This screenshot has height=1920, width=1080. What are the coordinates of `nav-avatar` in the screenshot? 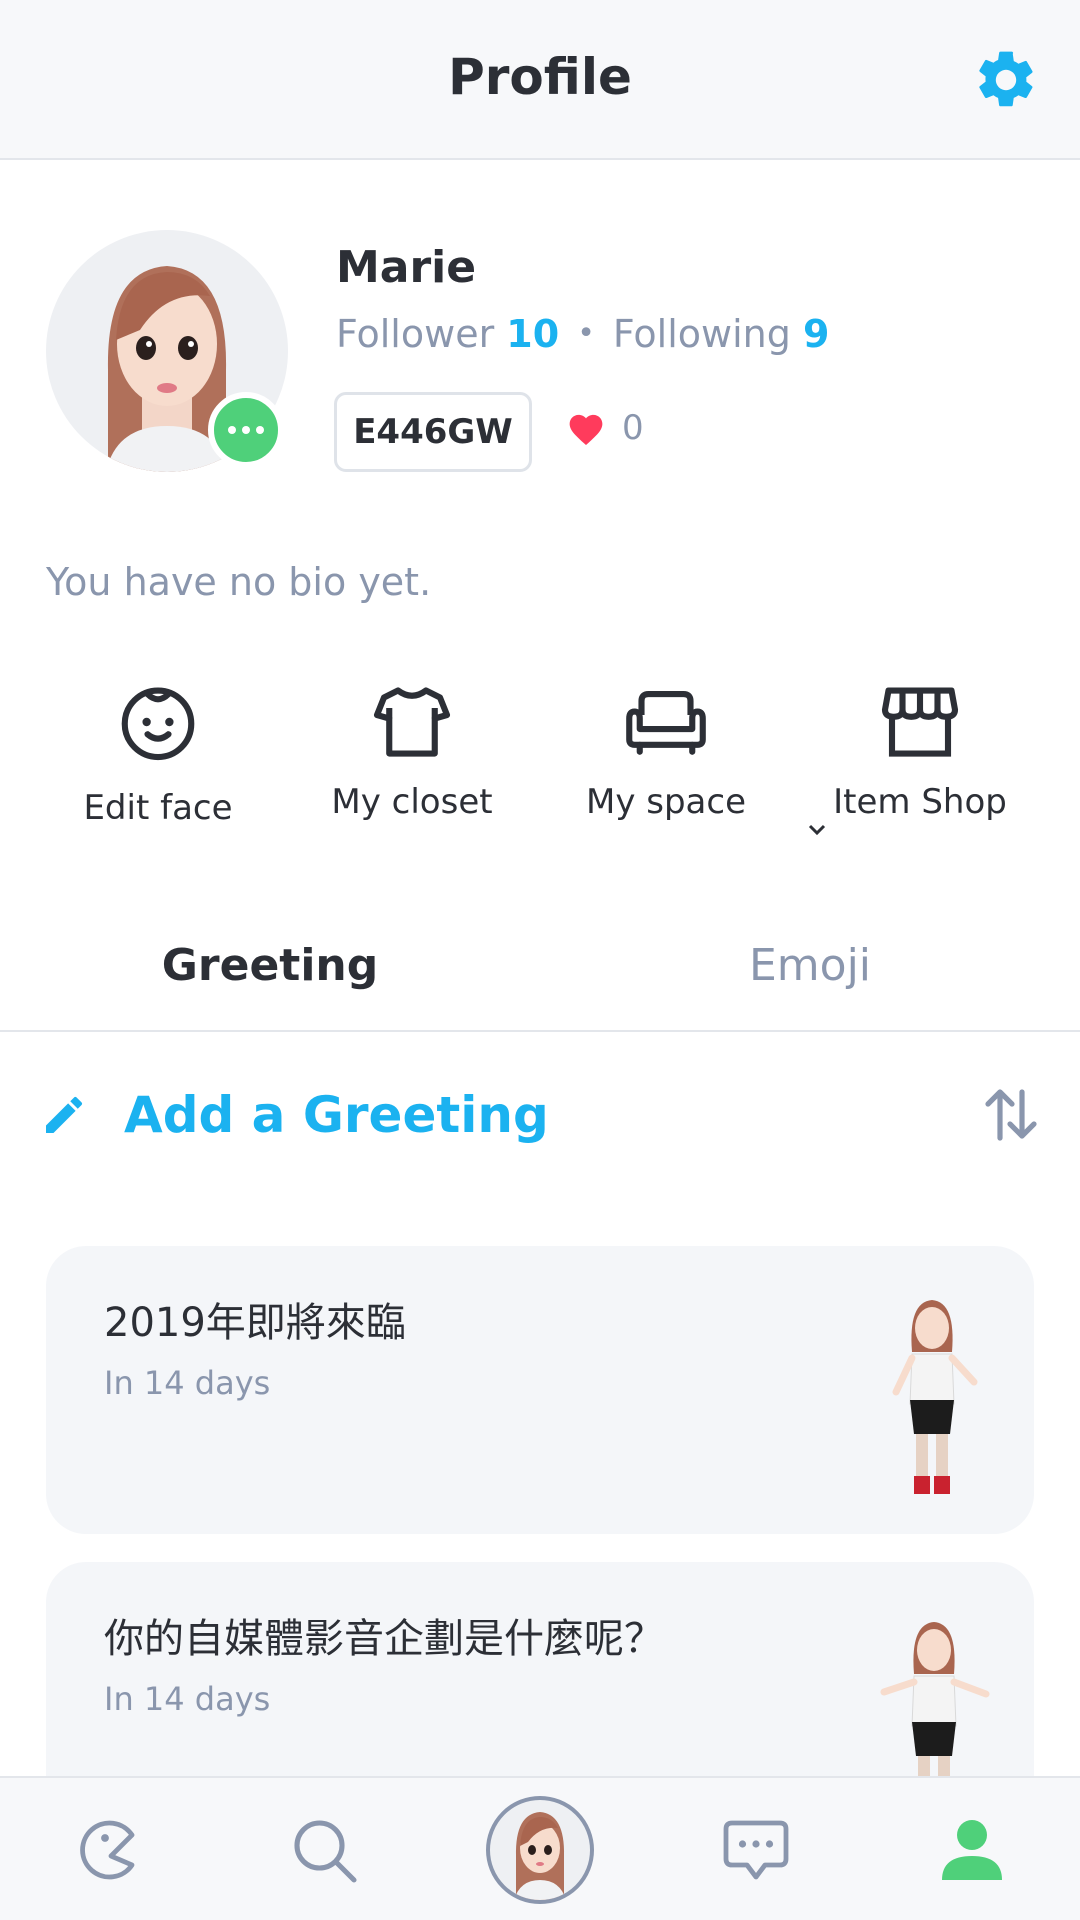 It's located at (540, 1849).